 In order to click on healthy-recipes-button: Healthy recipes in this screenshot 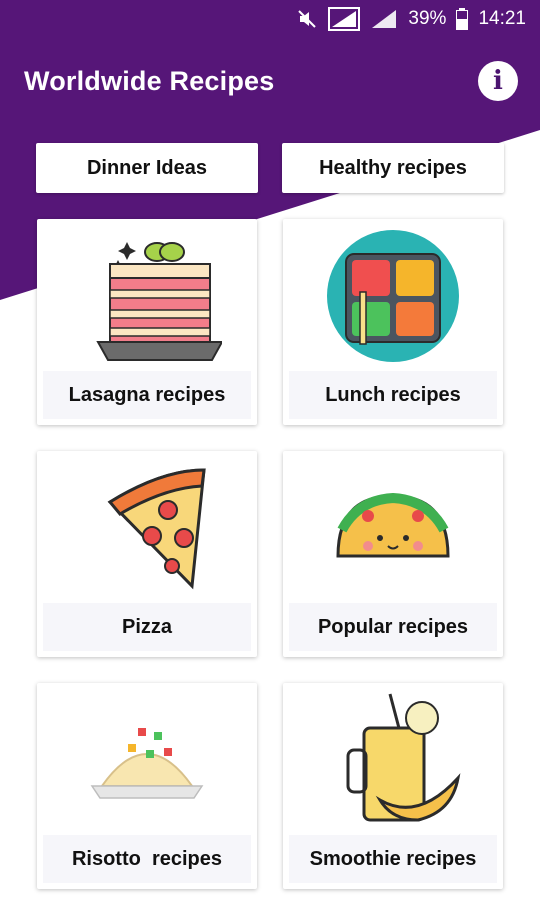, I will do `click(393, 168)`.